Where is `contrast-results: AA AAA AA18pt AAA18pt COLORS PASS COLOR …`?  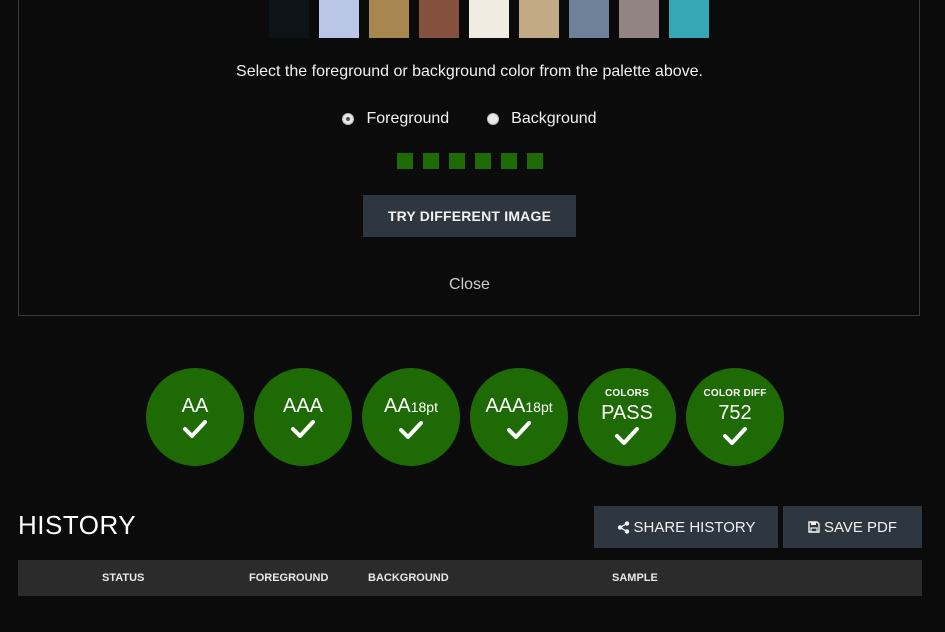
contrast-results: AA AAA AA18pt AAA18pt COLORS PASS COLOR … is located at coordinates (465, 417).